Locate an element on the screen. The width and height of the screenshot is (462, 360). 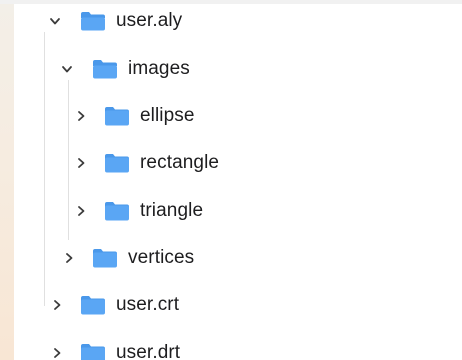
tree-item-user-aly: user.aly is located at coordinates (238, 22).